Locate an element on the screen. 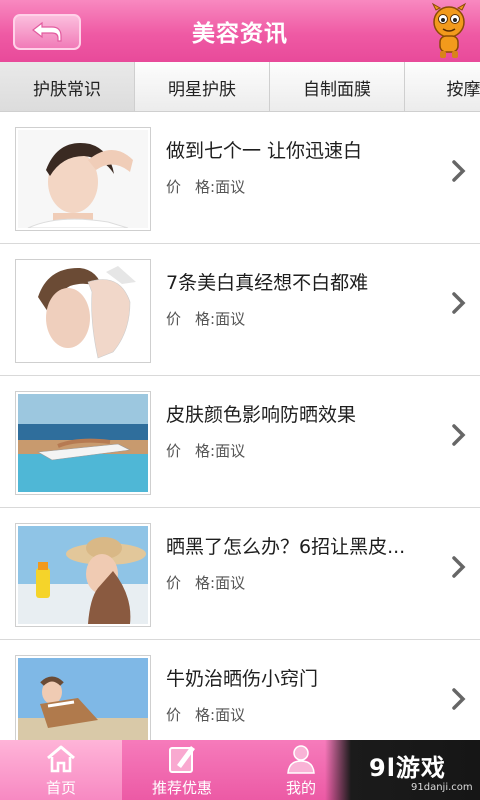 This screenshot has width=480, height=800. list-item: 牛奶治晒伤小窍门 价格:面议 is located at coordinates (240, 690).